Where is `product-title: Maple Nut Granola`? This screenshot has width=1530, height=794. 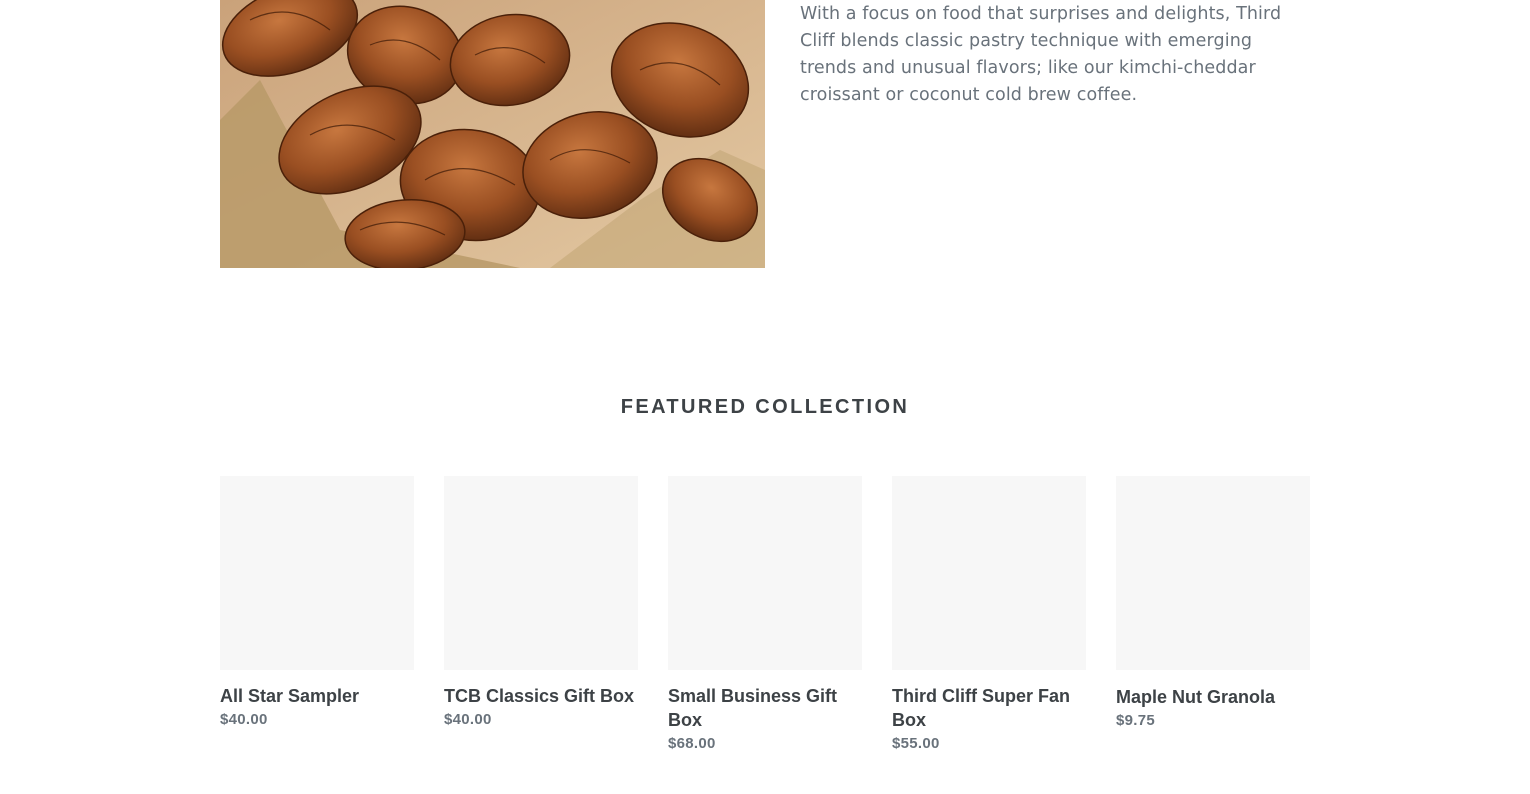 product-title: Maple Nut Granola is located at coordinates (1213, 697).